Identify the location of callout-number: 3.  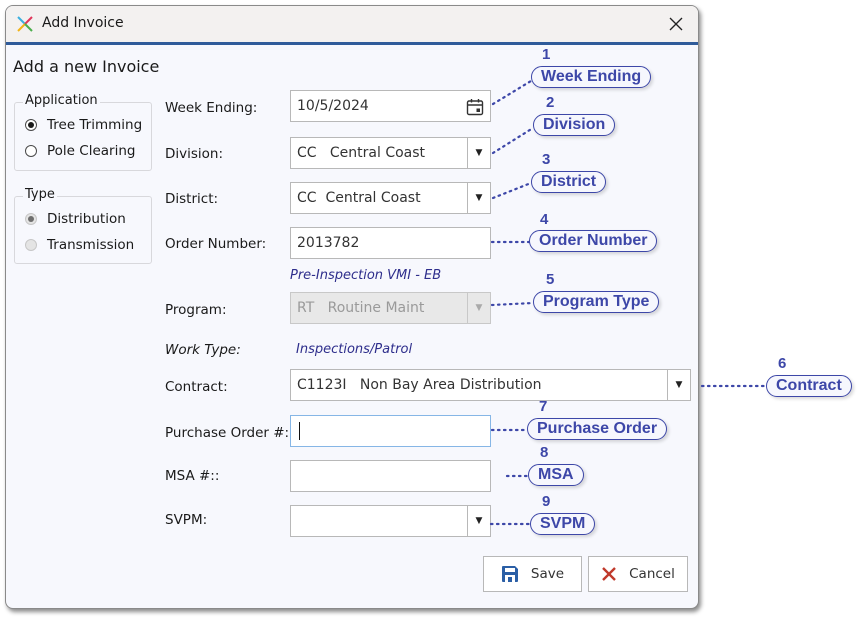
(546, 159).